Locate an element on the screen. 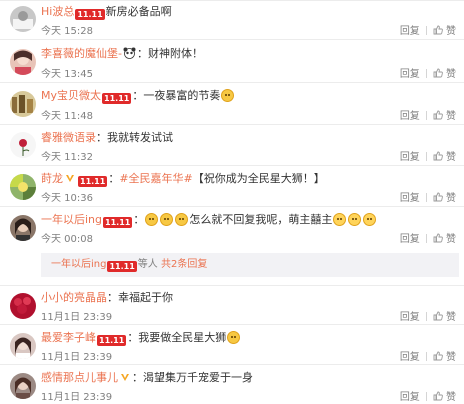  comment-line: 小小的亮晶晶：幸福起于你 is located at coordinates (248, 298).